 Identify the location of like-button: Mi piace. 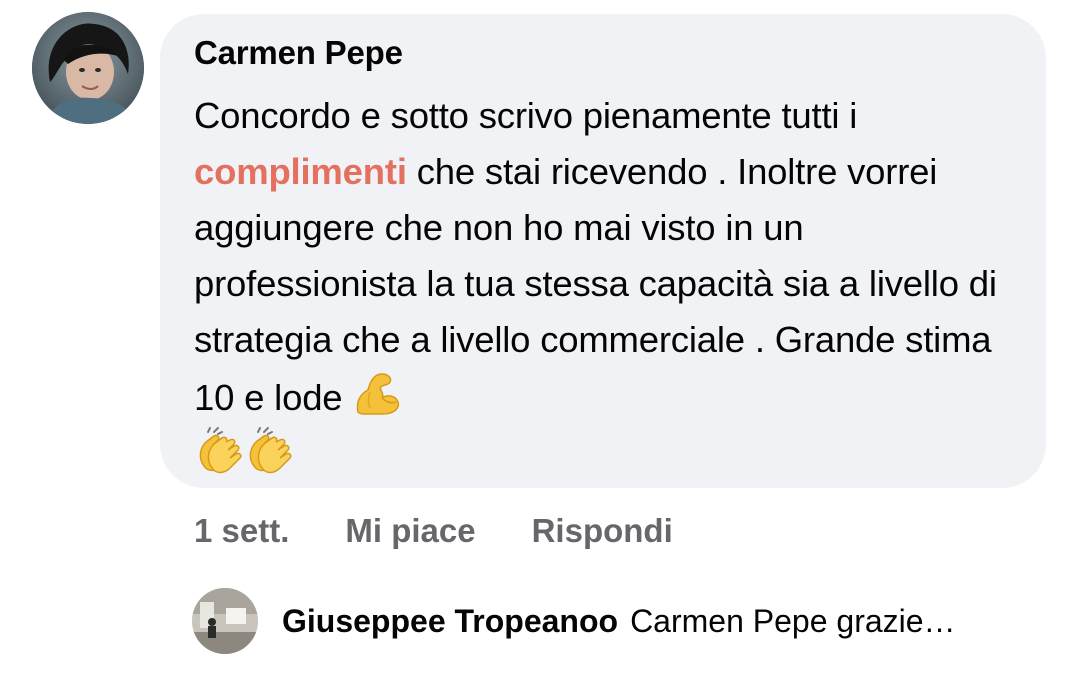
(410, 531).